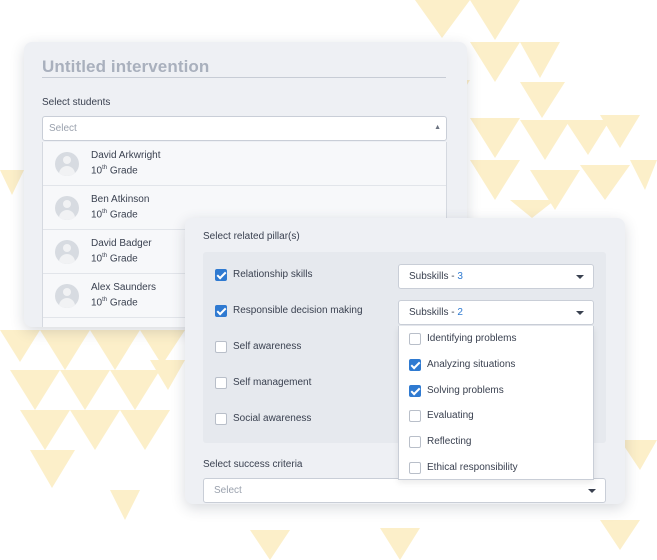  What do you see at coordinates (496, 312) in the screenshot?
I see `subskills-select-decision-making: Subskills - 2` at bounding box center [496, 312].